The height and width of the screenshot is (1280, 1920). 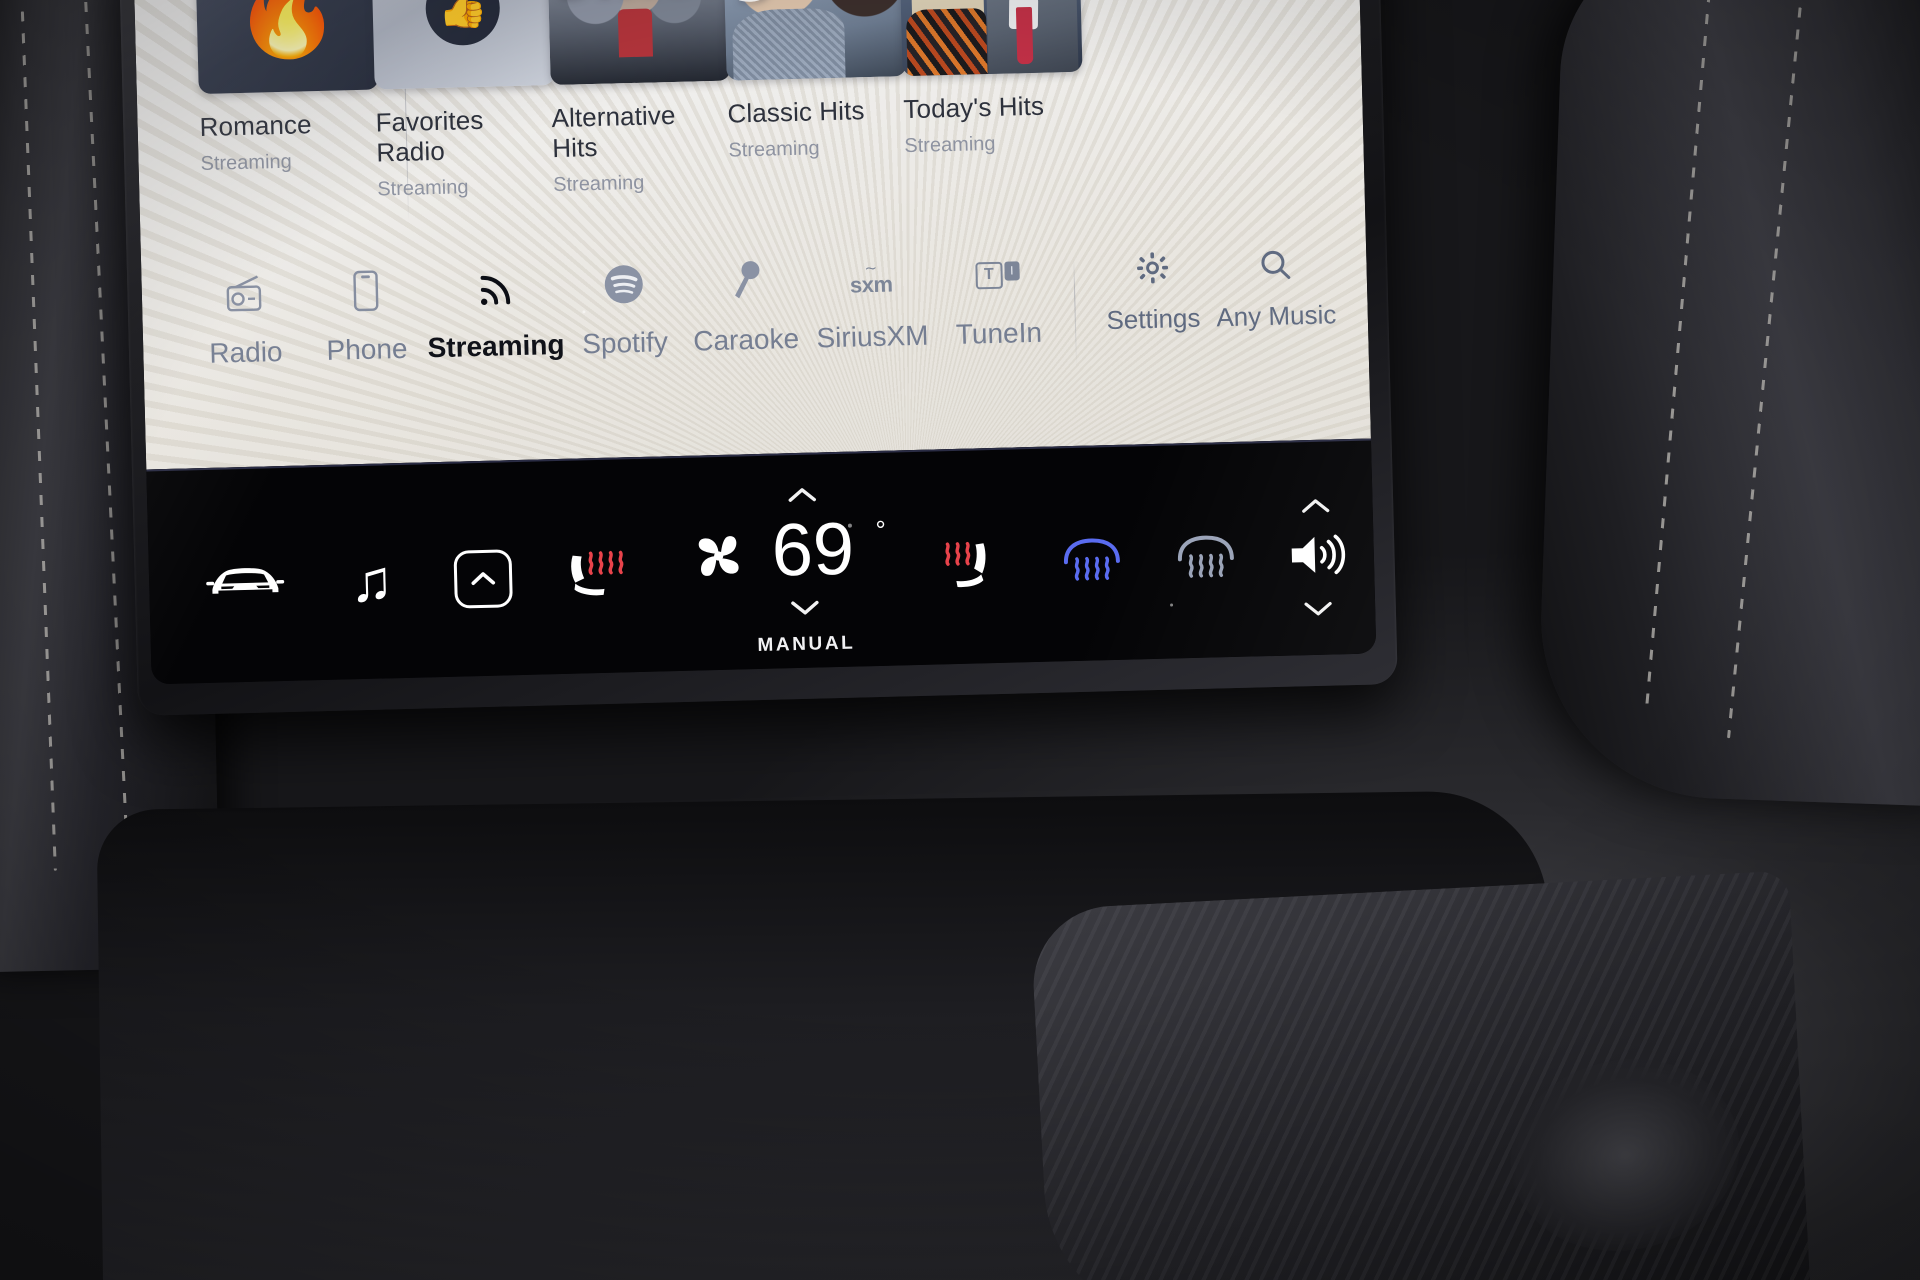 I want to click on media-tile-favorites-radio: 👍 Favorites Radio Streaming, so click(x=462, y=101).